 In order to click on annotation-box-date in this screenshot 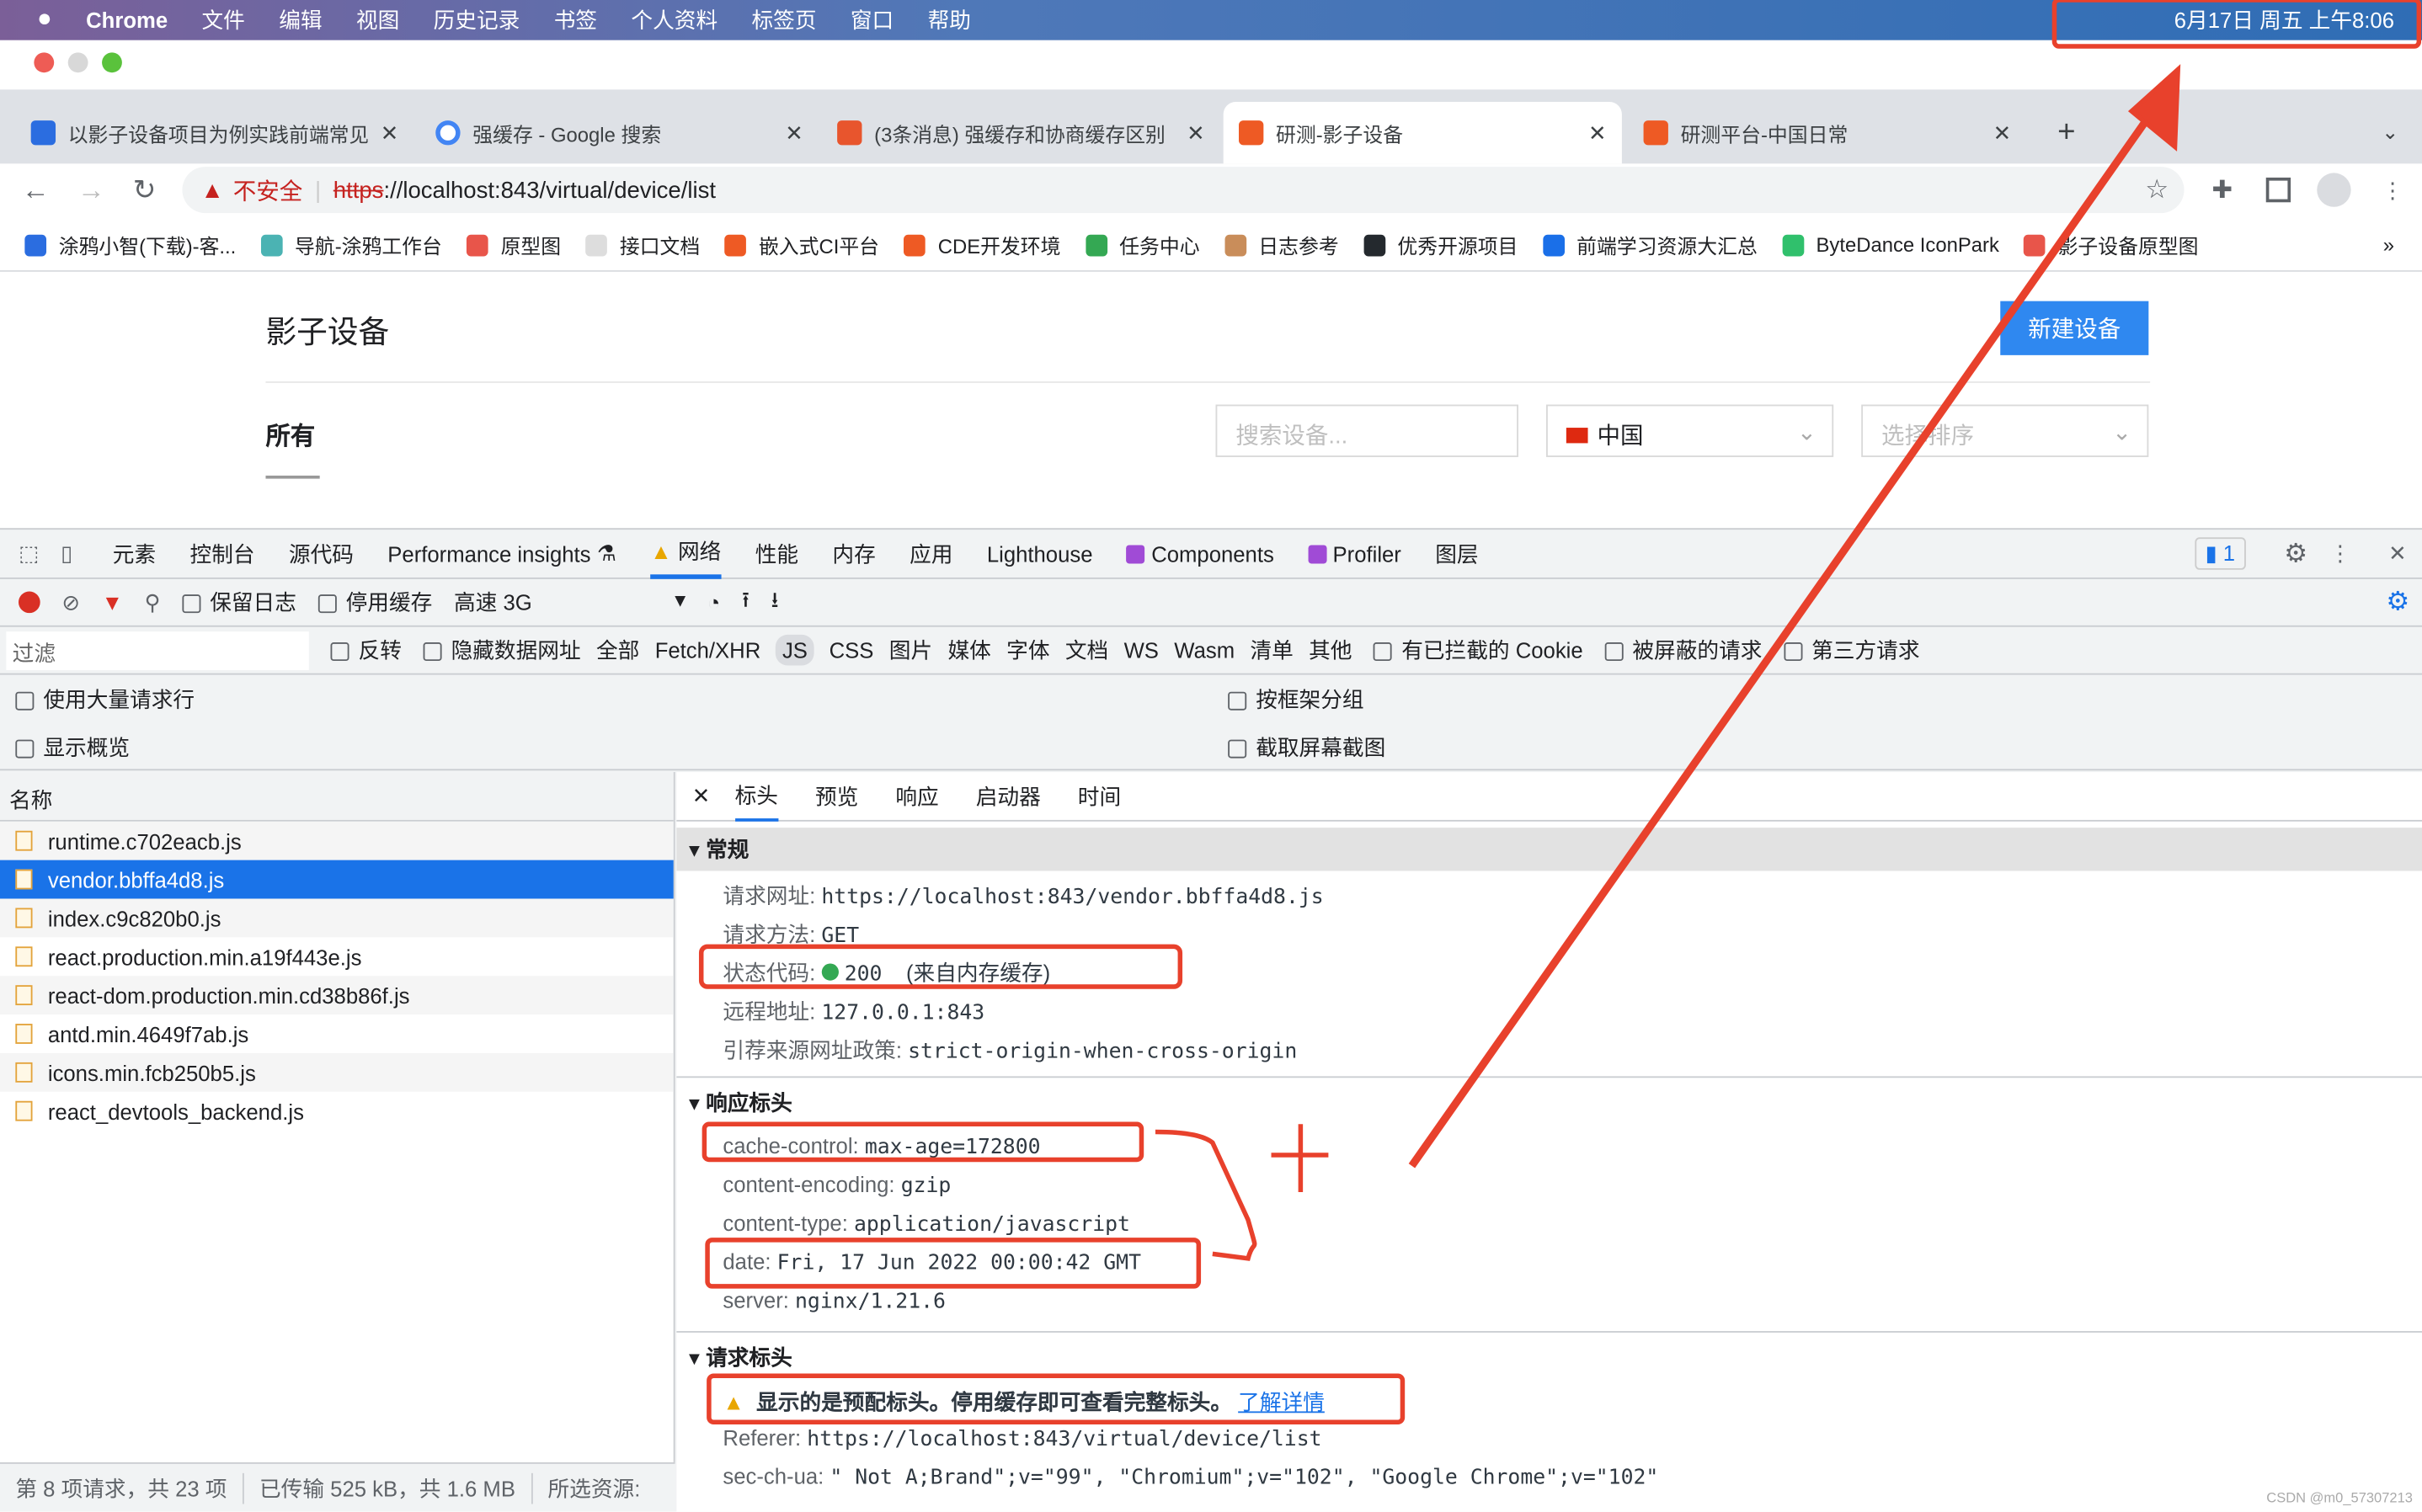, I will do `click(954, 1263)`.